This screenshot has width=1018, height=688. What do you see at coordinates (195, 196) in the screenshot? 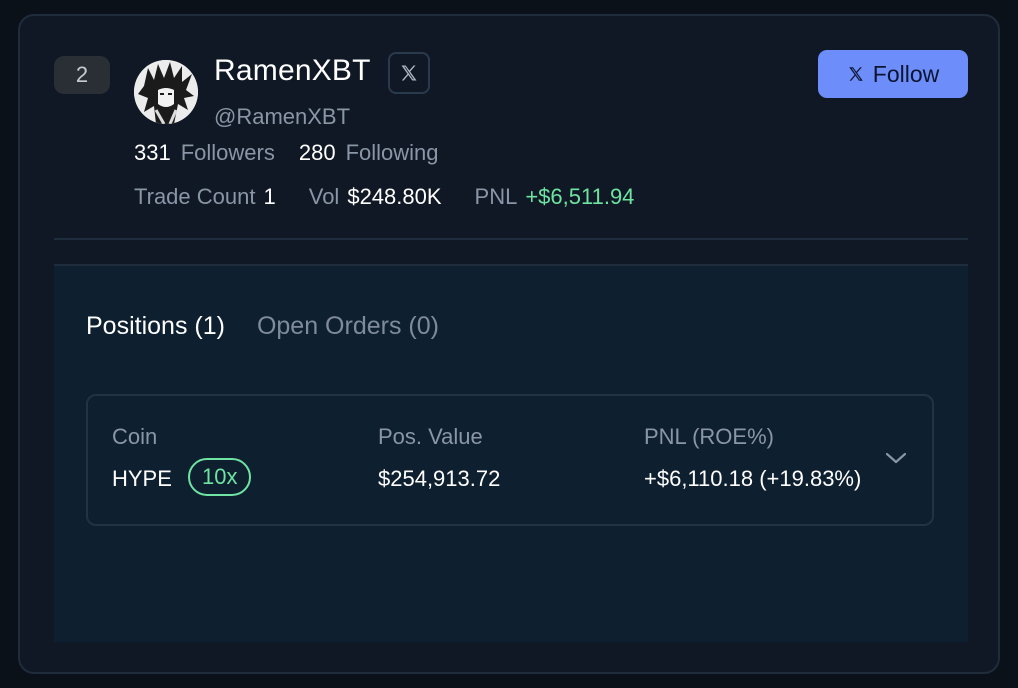
I see `trade-count-label: Trade Count` at bounding box center [195, 196].